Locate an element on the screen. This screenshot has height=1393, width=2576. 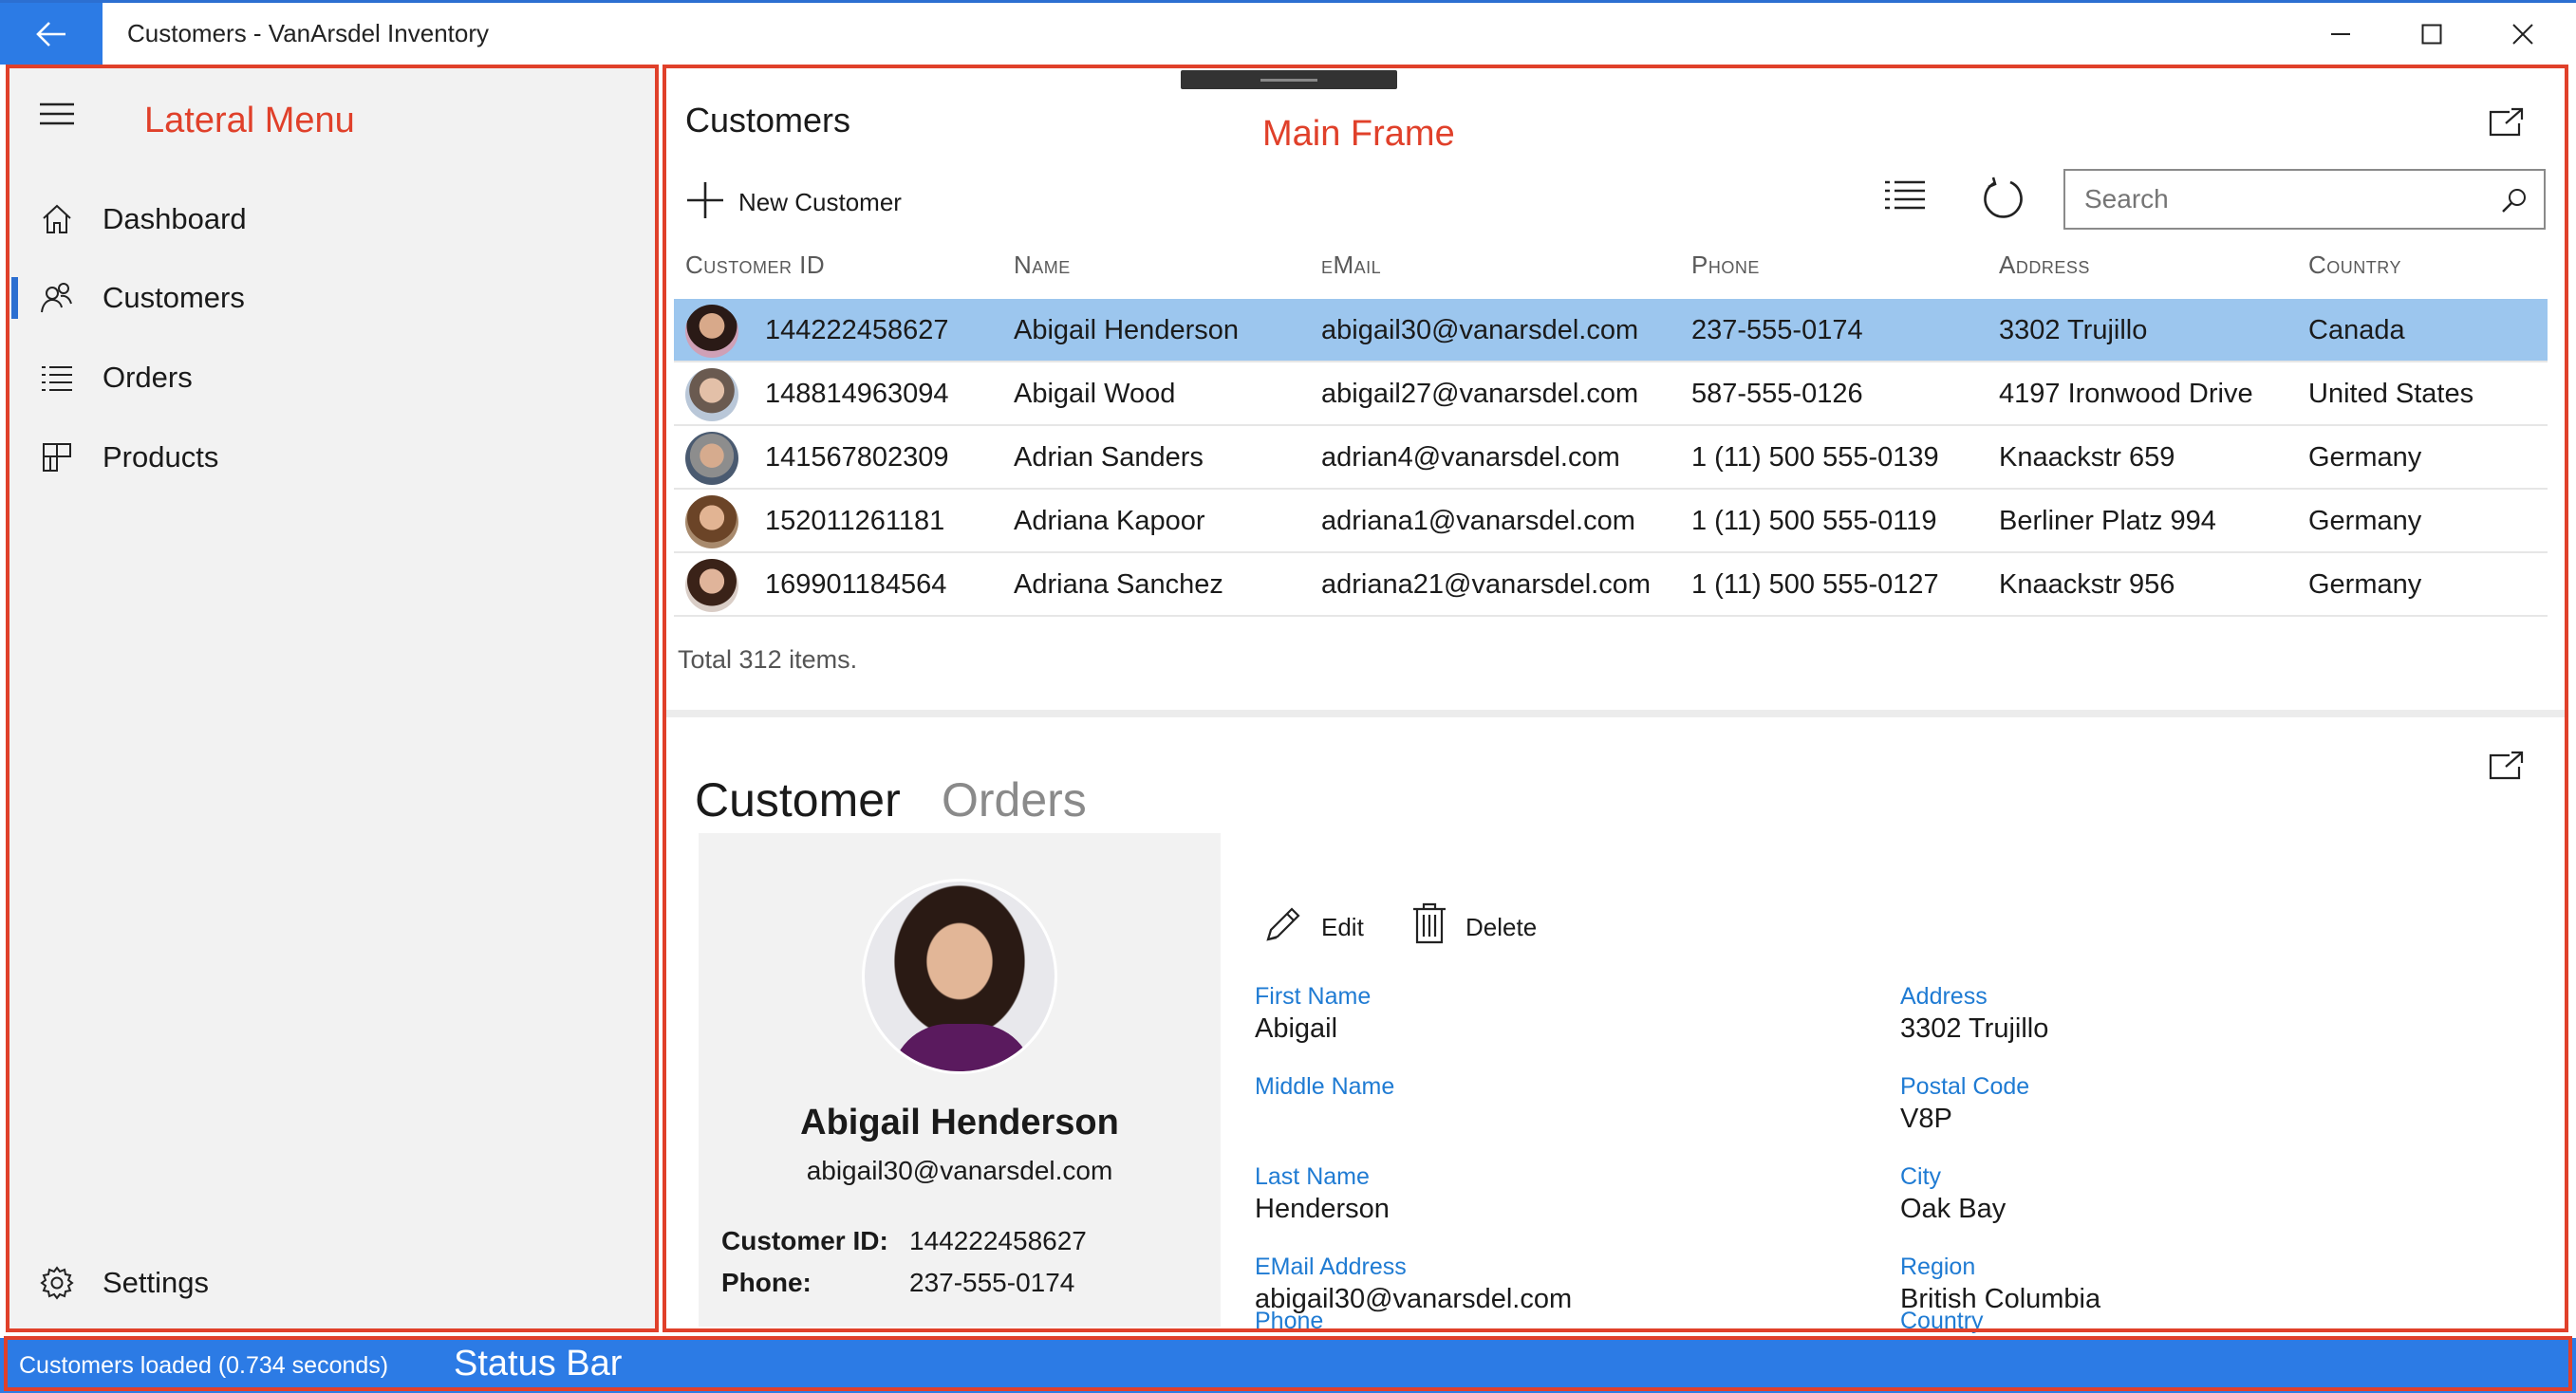
cell-name: Abigail Henderson is located at coordinates (1126, 330).